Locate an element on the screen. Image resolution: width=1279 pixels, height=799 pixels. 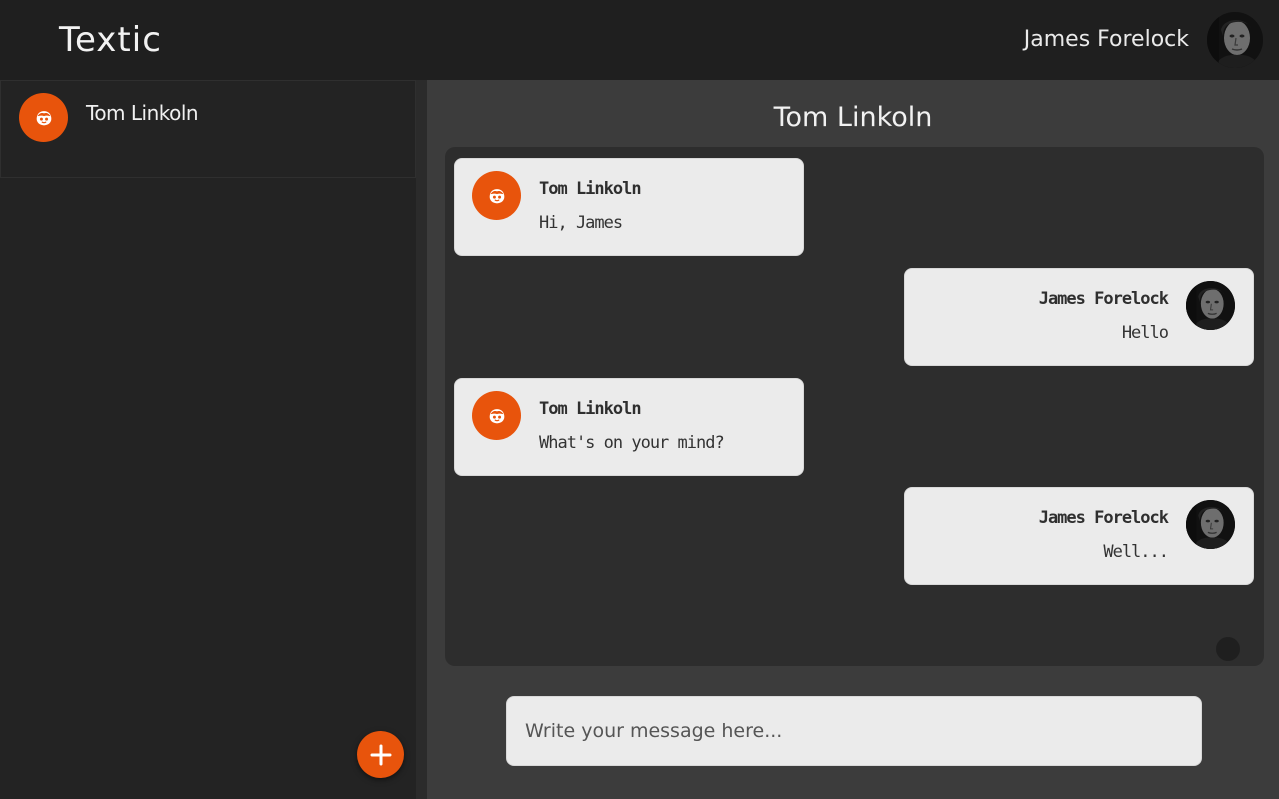
contact-avatar is located at coordinates (43, 117).